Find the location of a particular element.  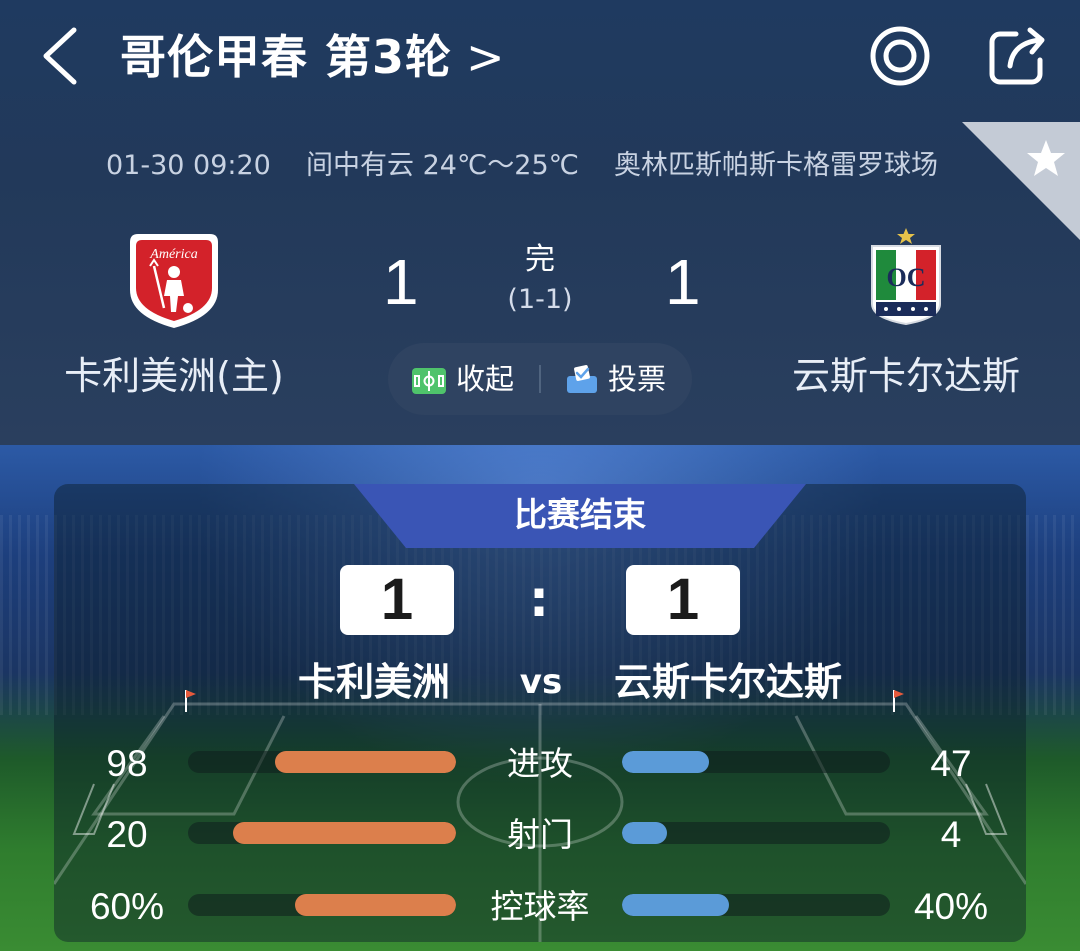

stat-label: 射门 is located at coordinates (540, 834).